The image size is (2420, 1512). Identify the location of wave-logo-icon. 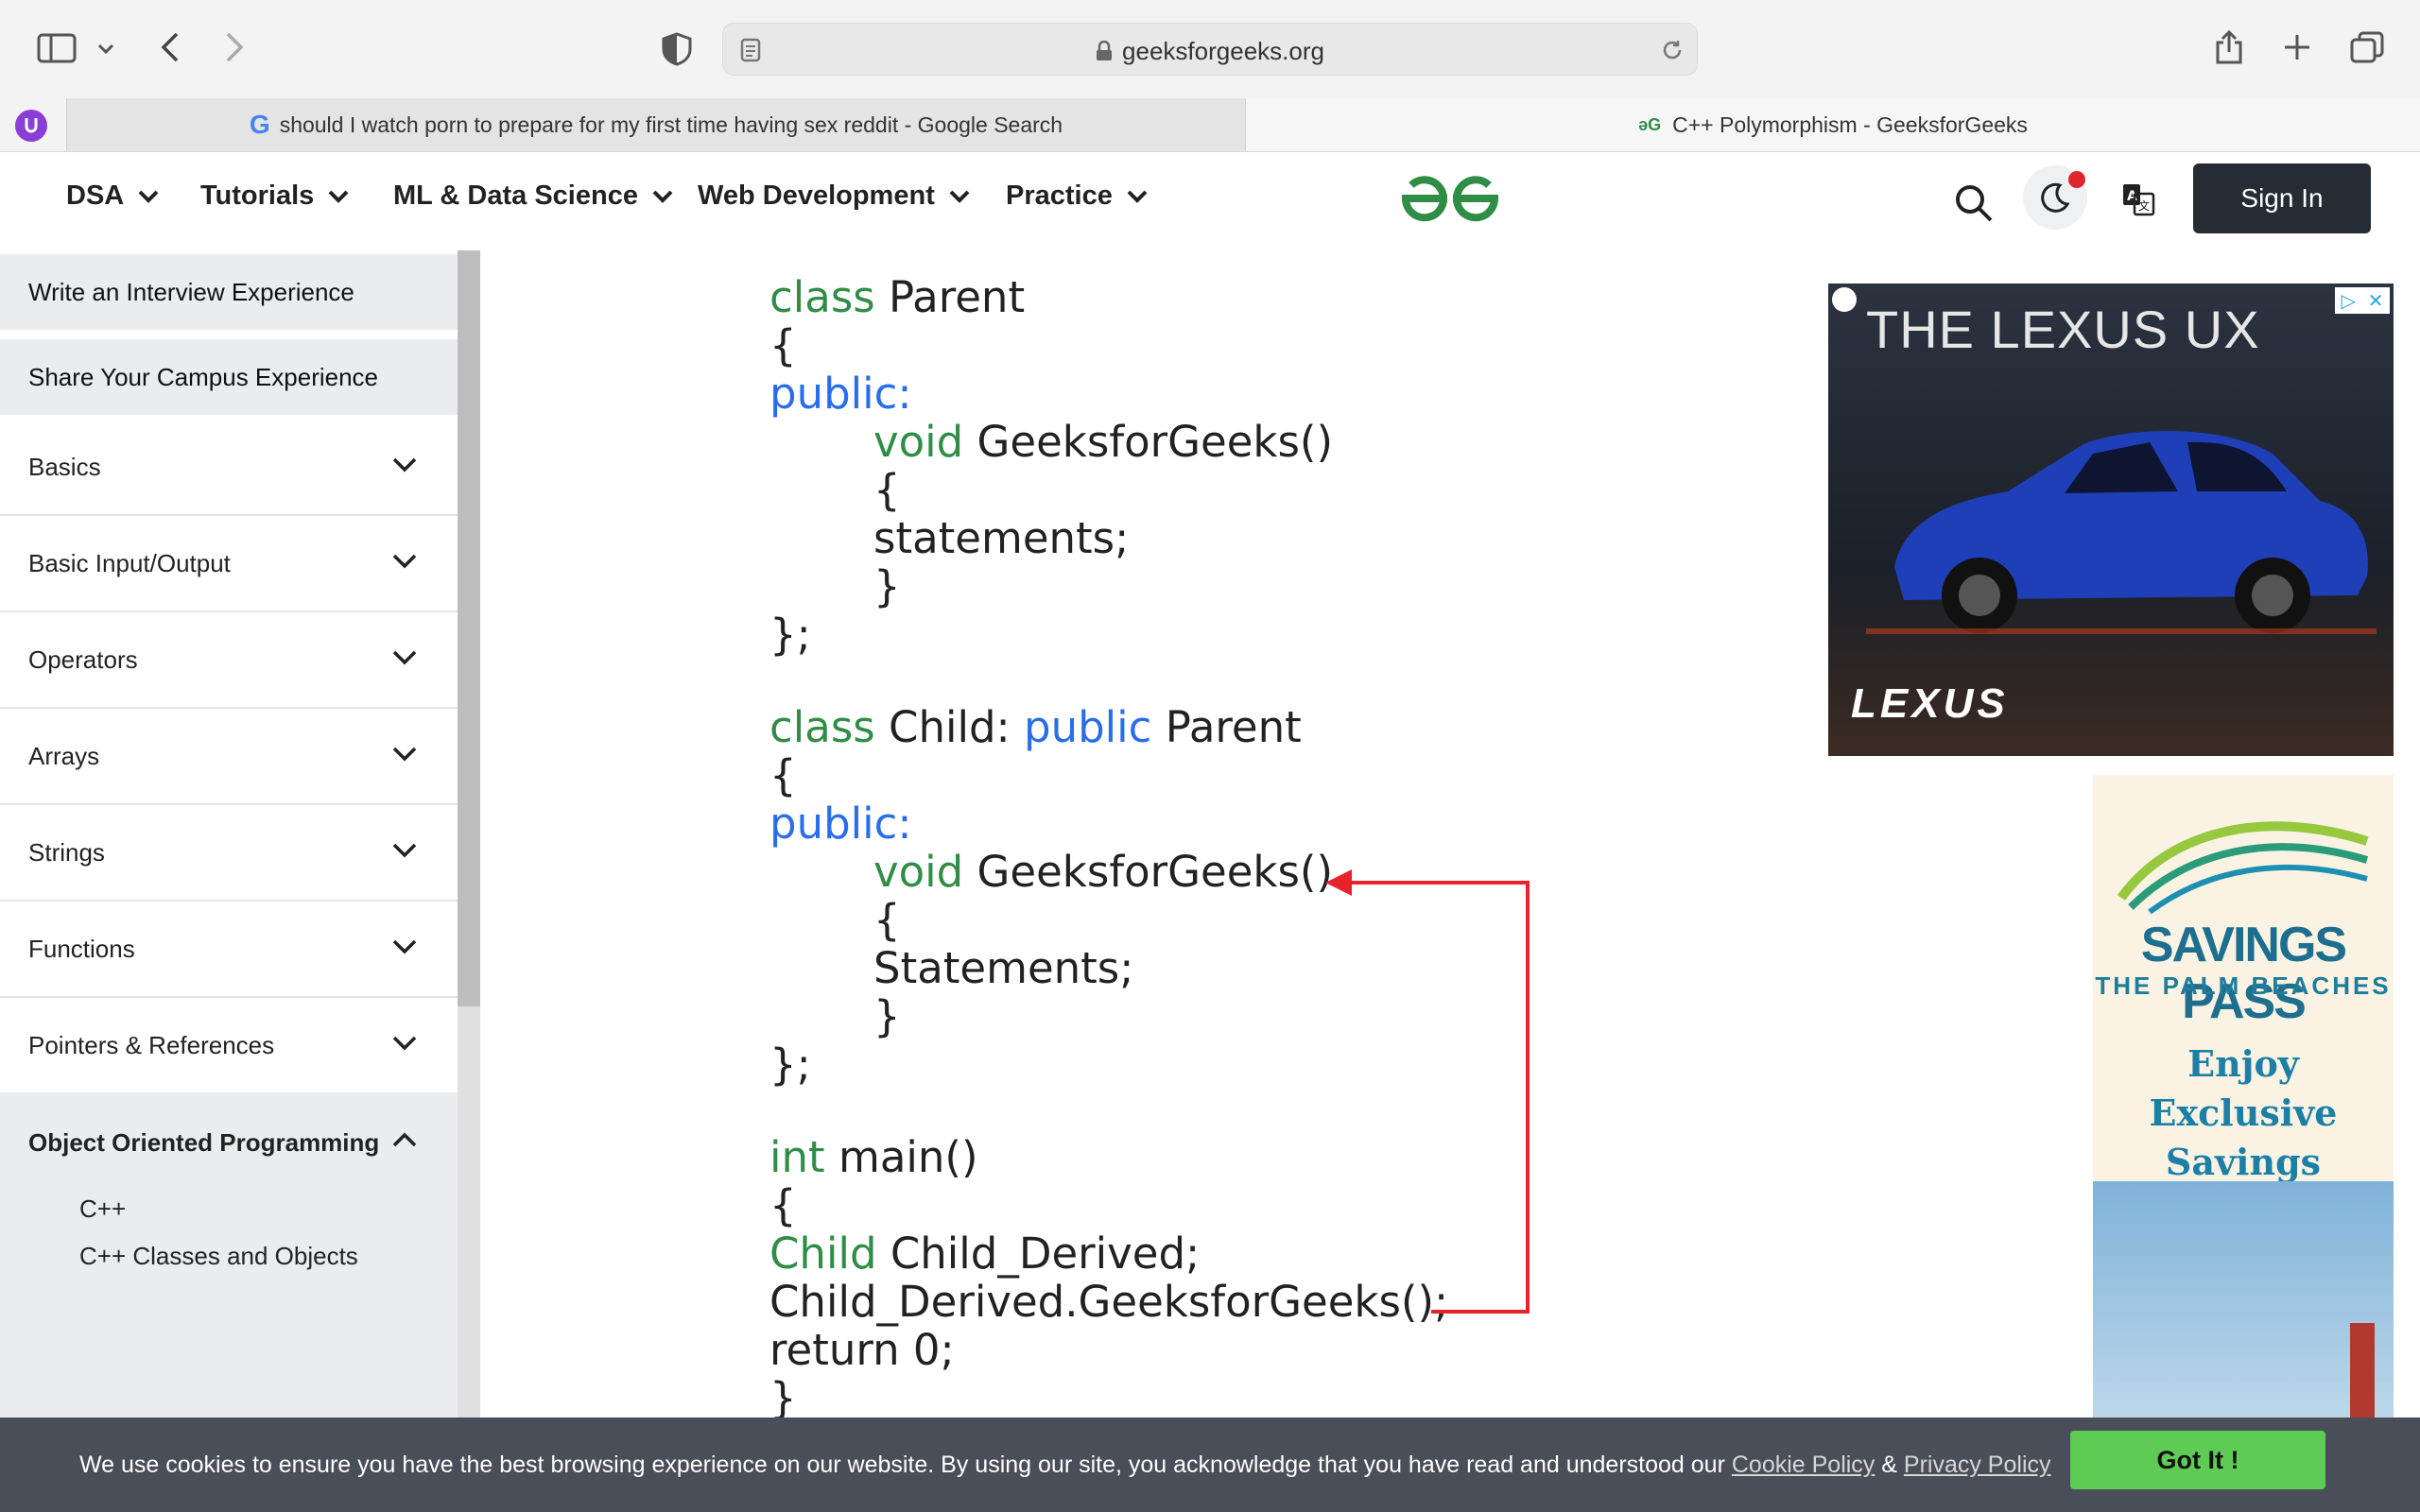
(2243, 868).